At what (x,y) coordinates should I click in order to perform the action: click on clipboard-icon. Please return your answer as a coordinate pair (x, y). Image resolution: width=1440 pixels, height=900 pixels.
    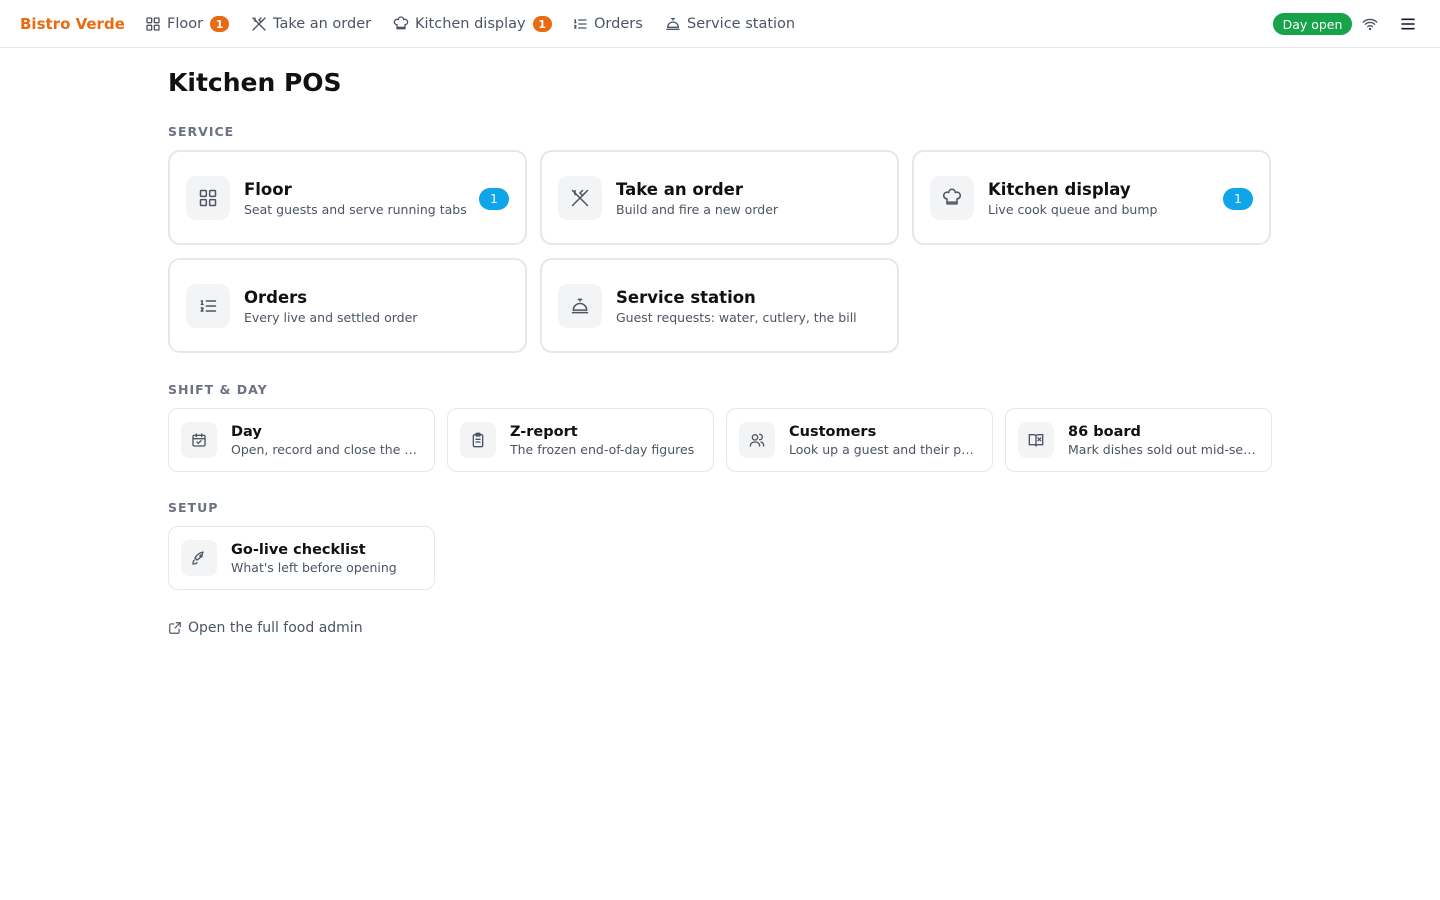
    Looking at the image, I should click on (478, 440).